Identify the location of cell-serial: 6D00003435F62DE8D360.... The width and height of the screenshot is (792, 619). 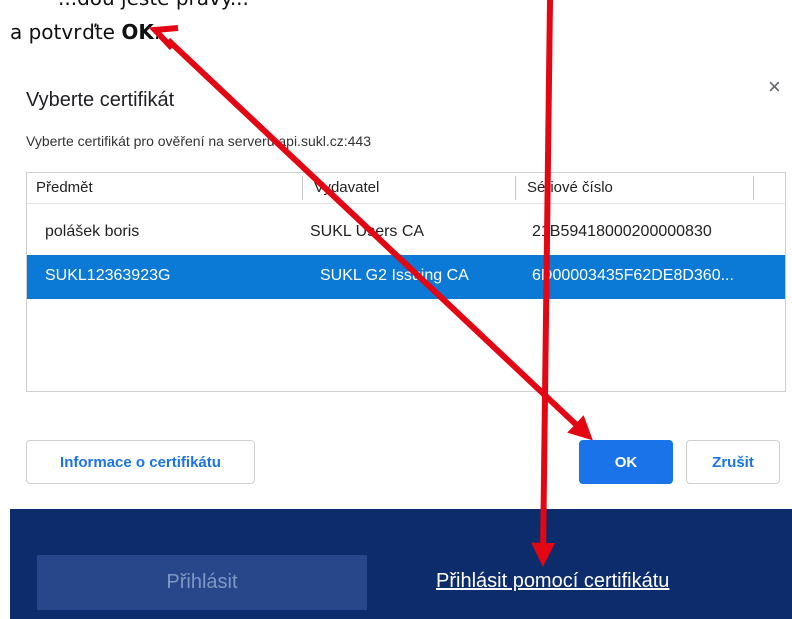
(633, 275).